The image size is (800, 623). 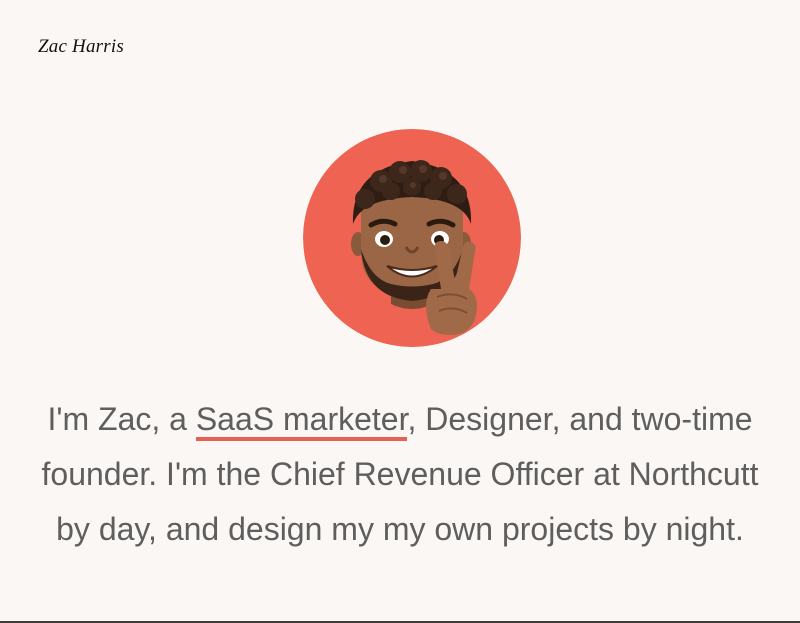 I want to click on site-name: Zac Harris, so click(x=81, y=47).